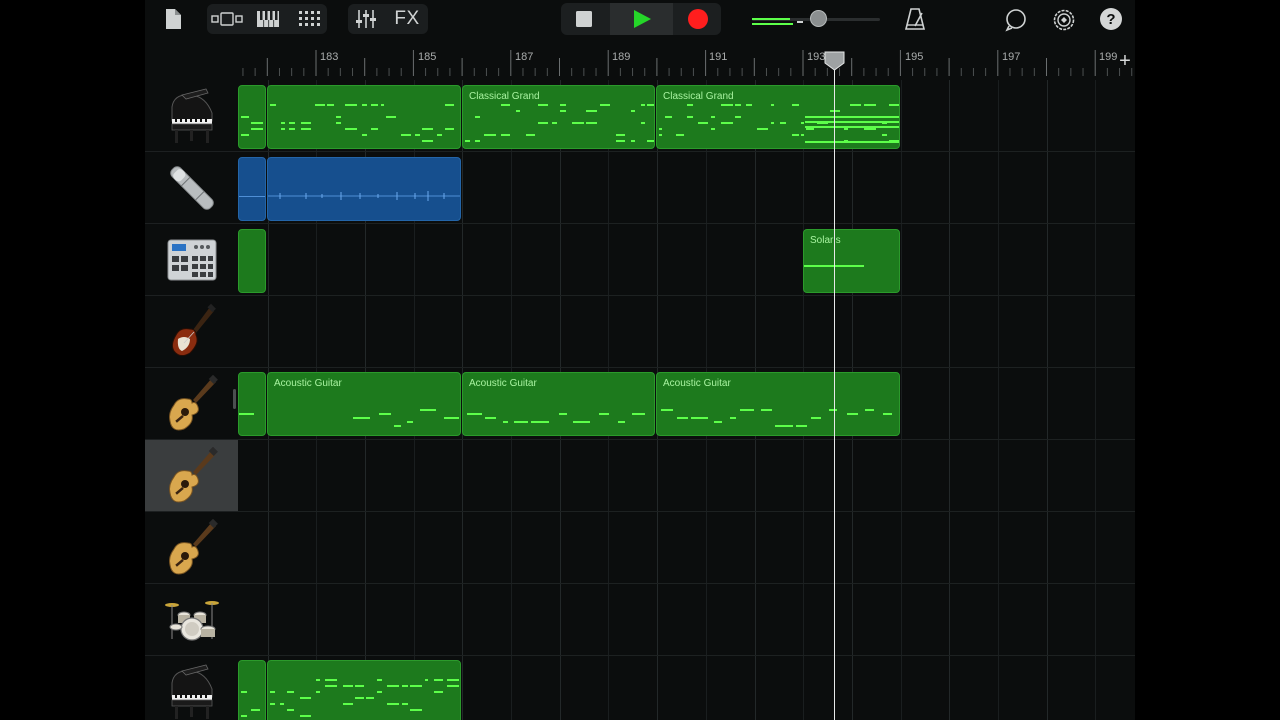 The height and width of the screenshot is (720, 1280). I want to click on settings-icon, so click(1064, 20).